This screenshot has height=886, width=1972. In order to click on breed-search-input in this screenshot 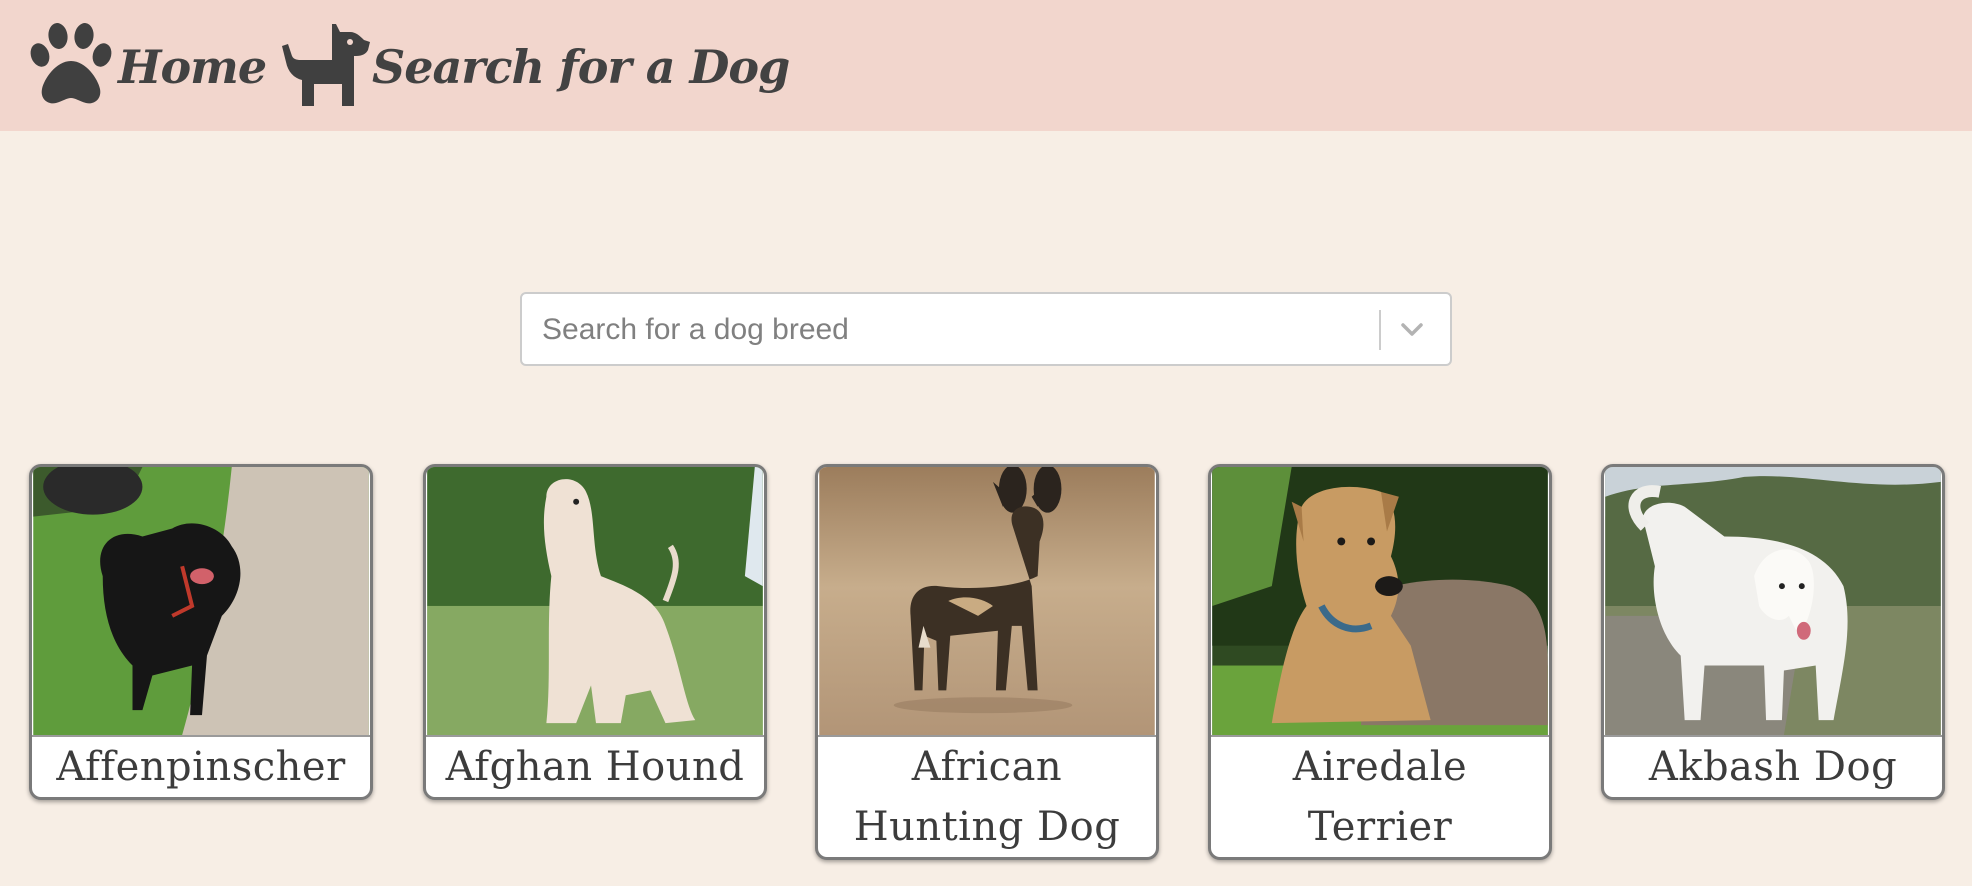, I will do `click(957, 330)`.